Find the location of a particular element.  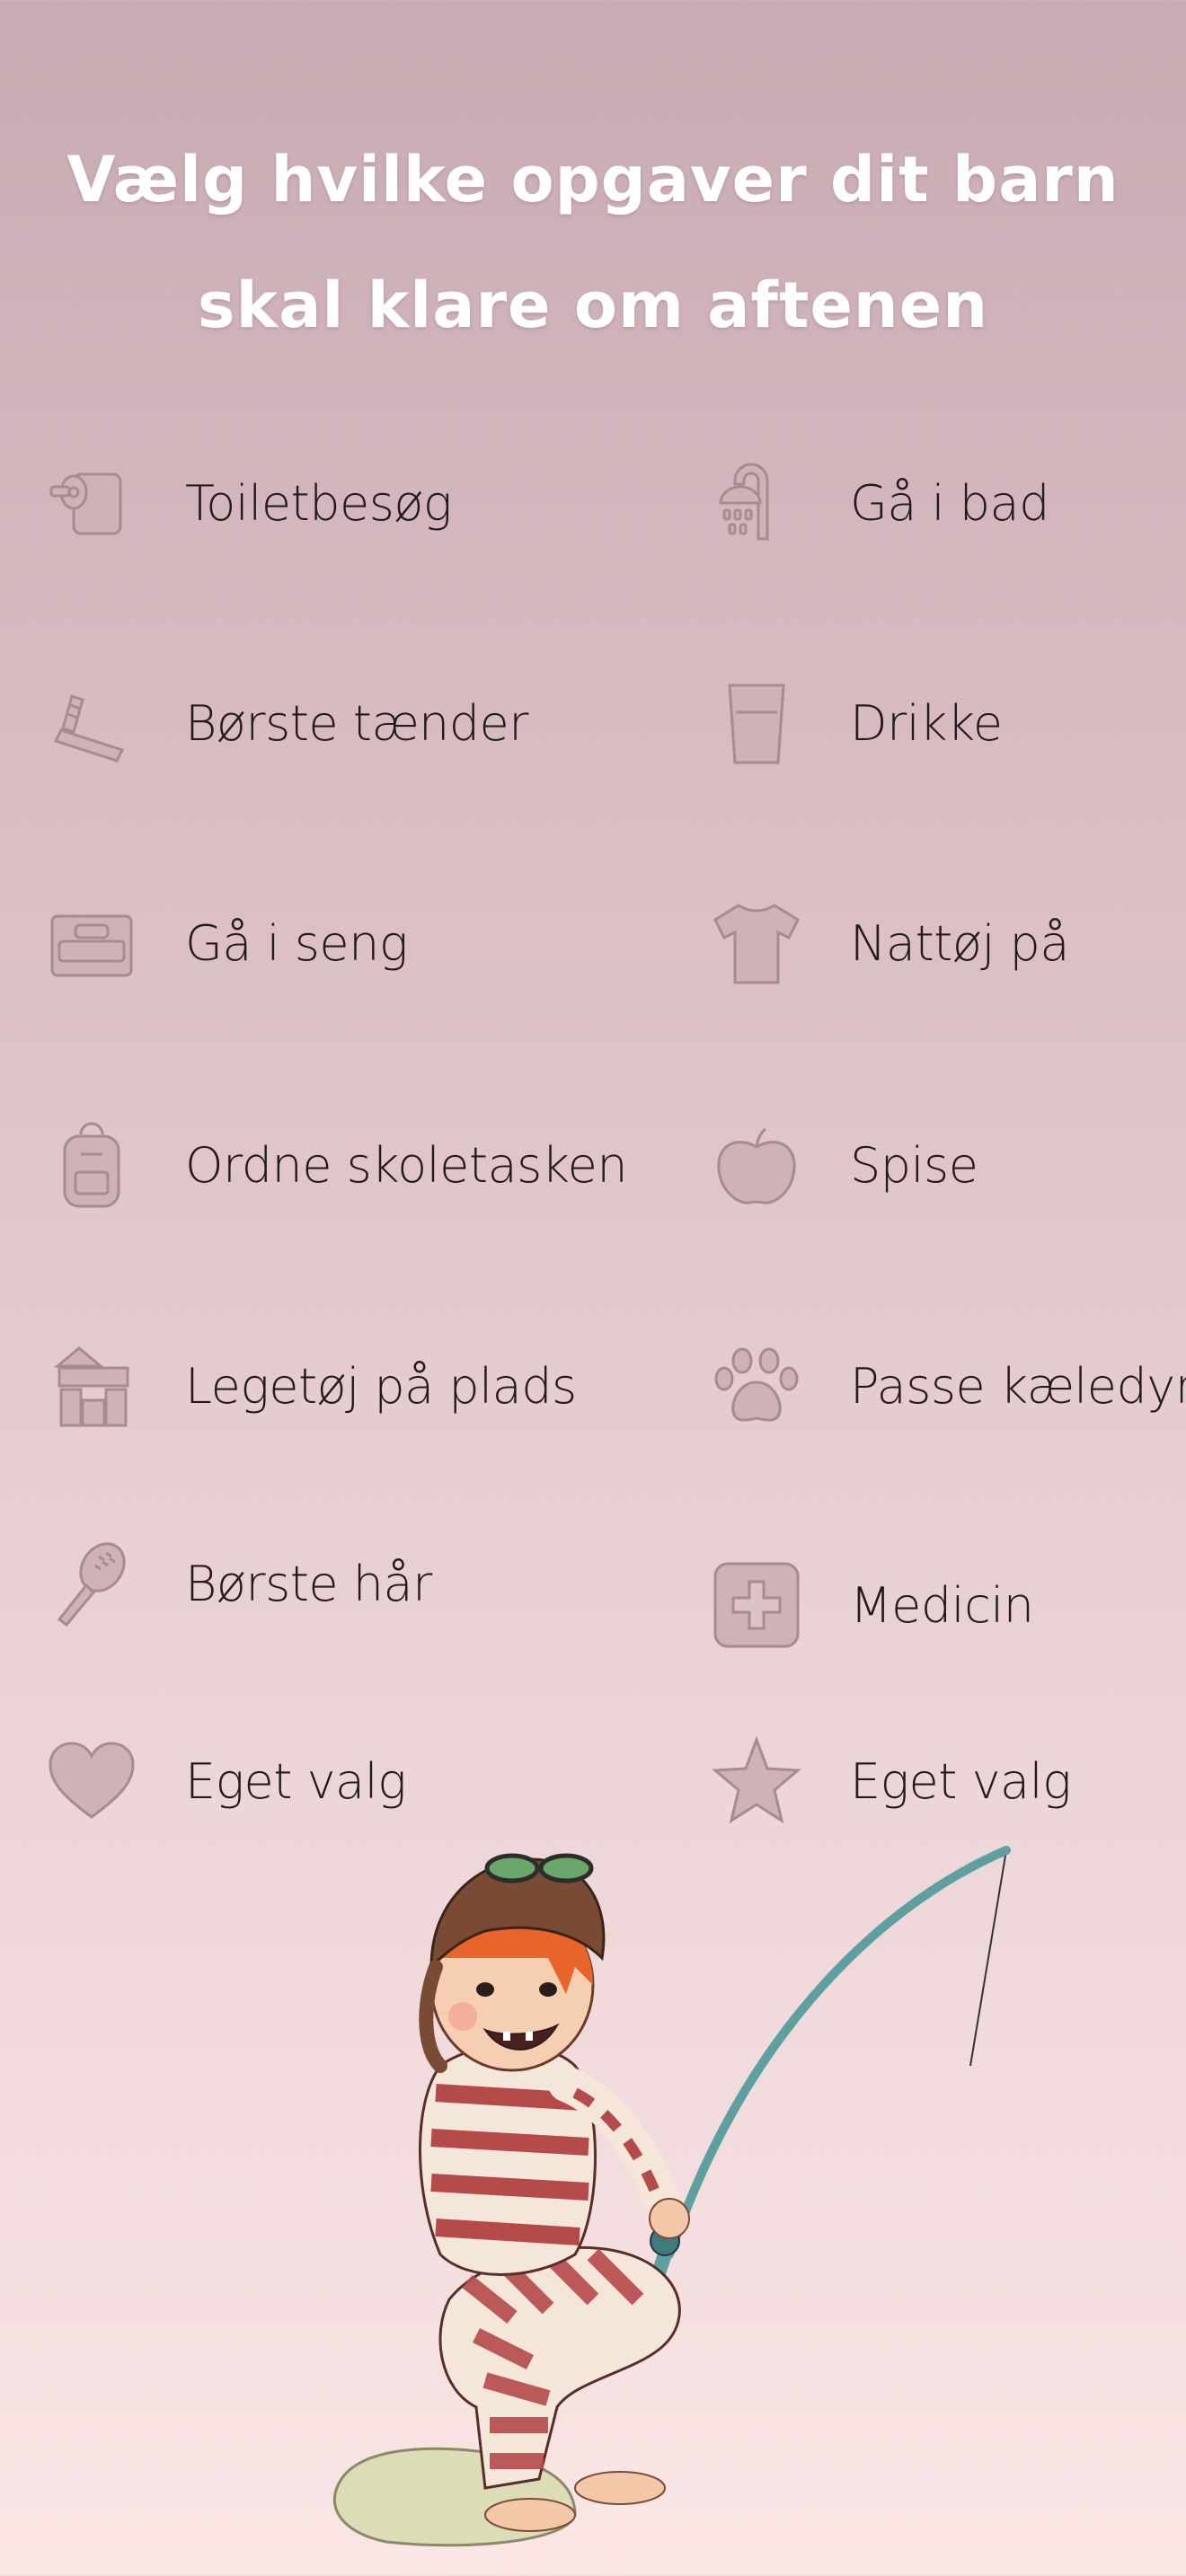

task-spise: Spise is located at coordinates (844, 1165).